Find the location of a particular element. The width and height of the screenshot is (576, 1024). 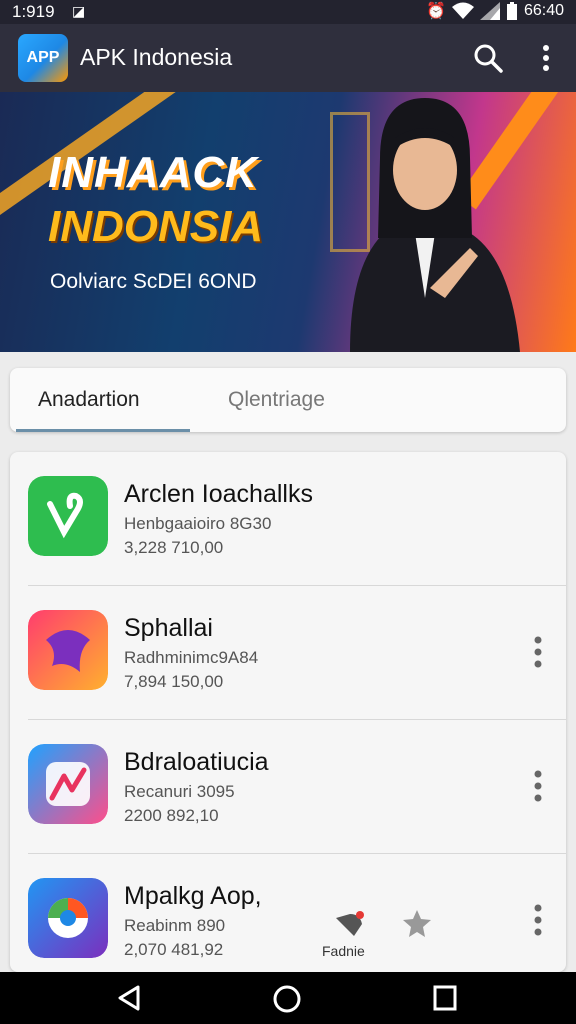

battery-icon is located at coordinates (511, 11).